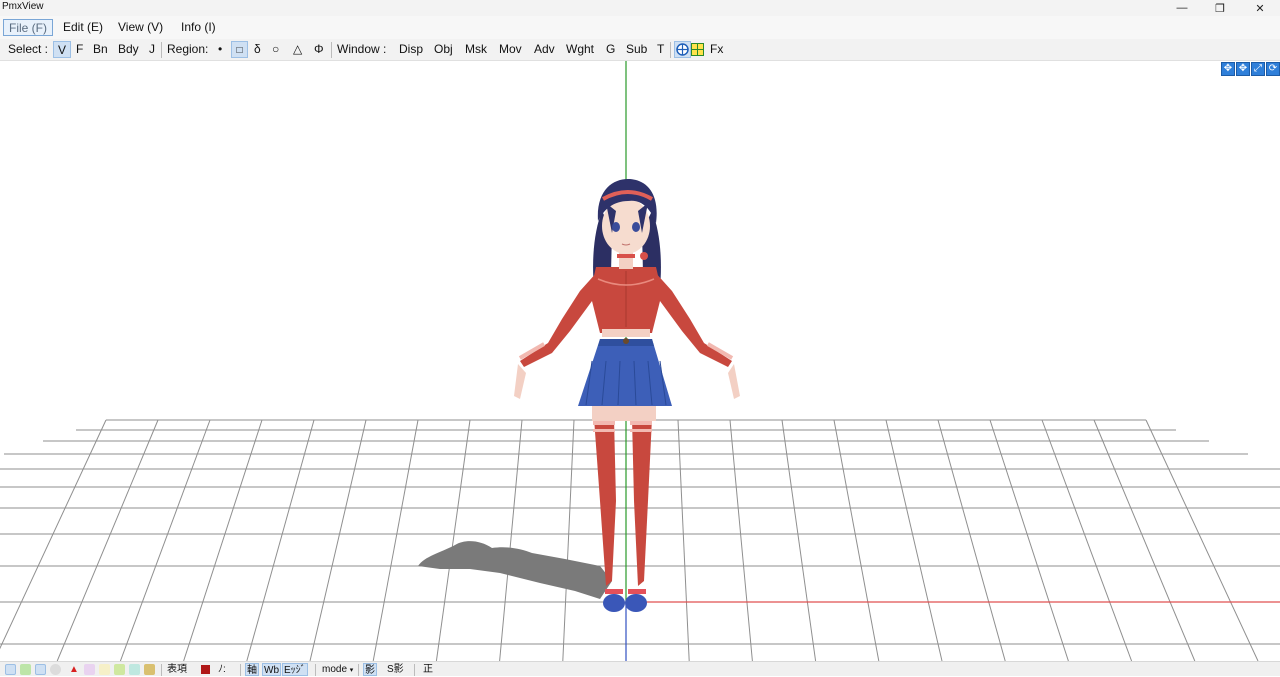 The height and width of the screenshot is (677, 1280). I want to click on move-xz-icon: ✥, so click(1243, 69).